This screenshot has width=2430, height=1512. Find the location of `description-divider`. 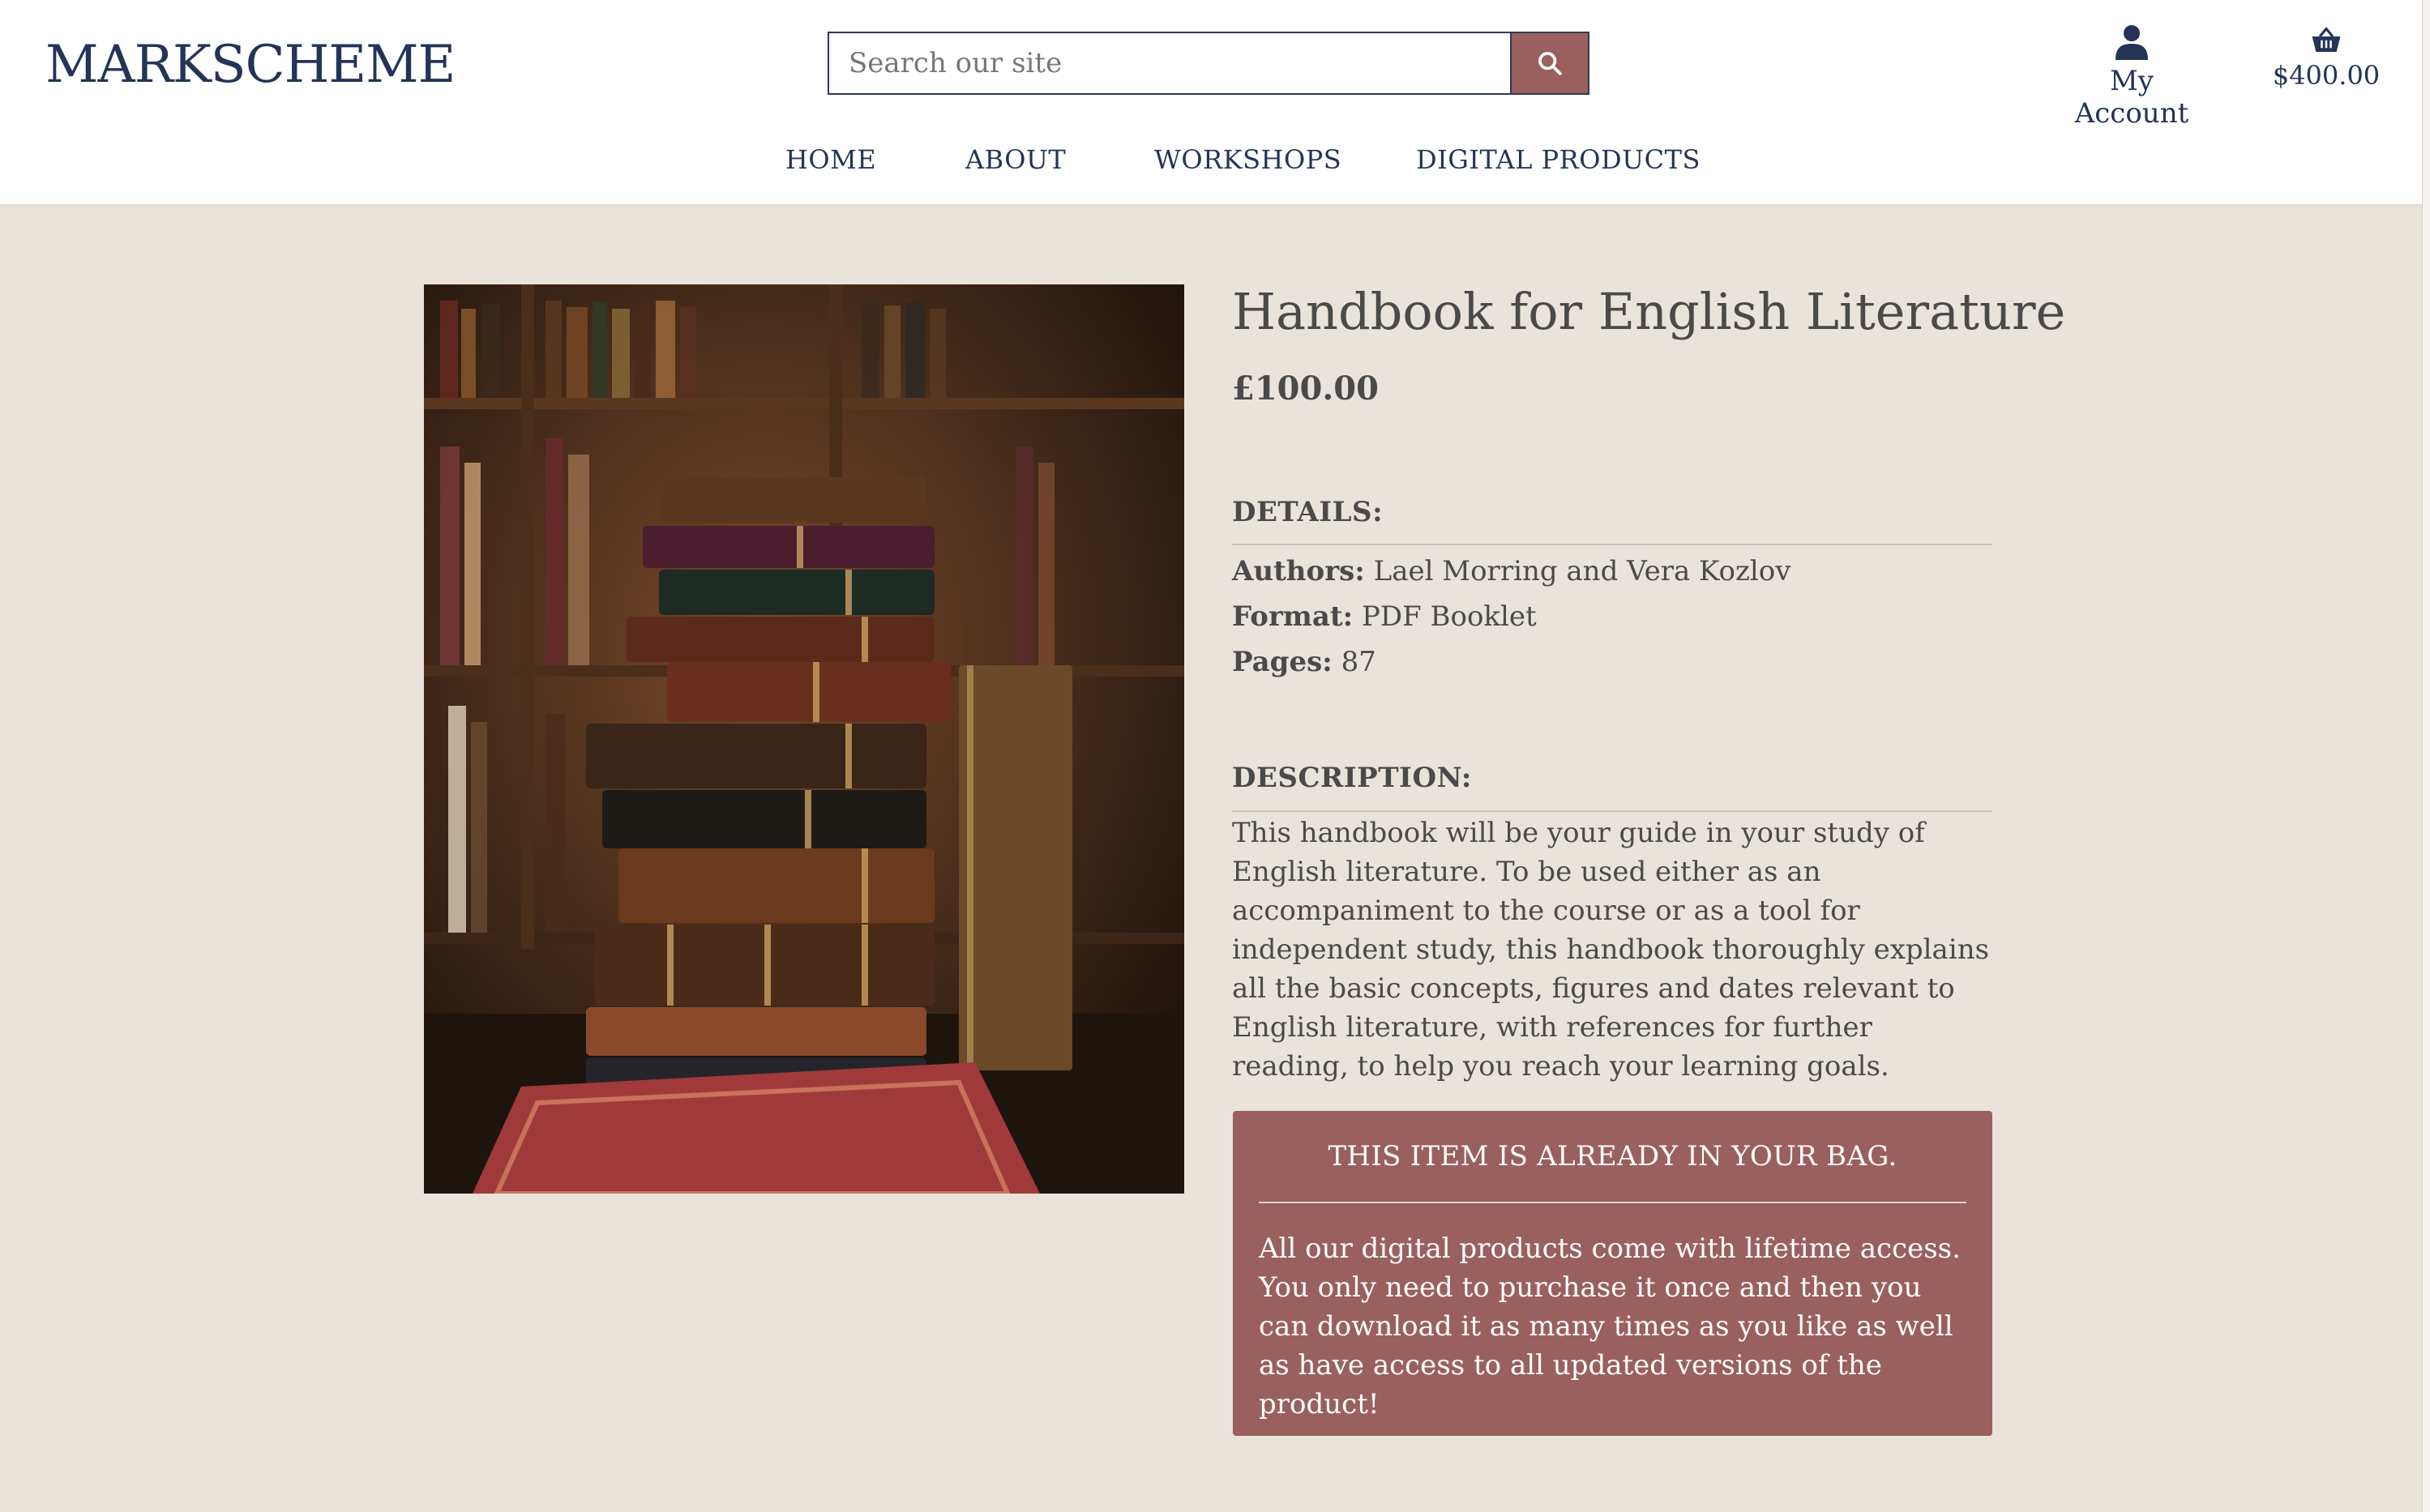

description-divider is located at coordinates (1612, 811).